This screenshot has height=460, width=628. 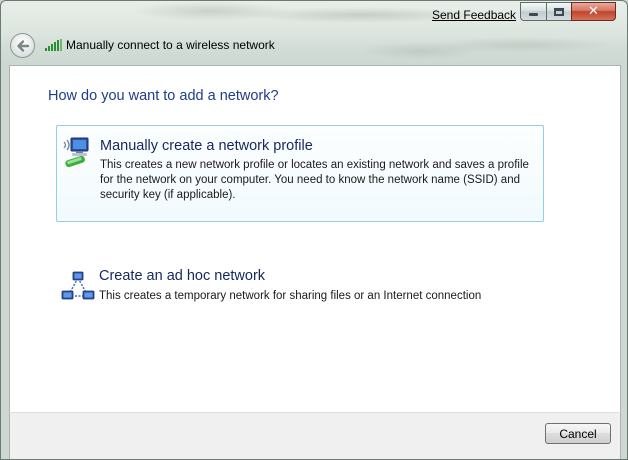 I want to click on close-button: ✕, so click(x=593, y=11).